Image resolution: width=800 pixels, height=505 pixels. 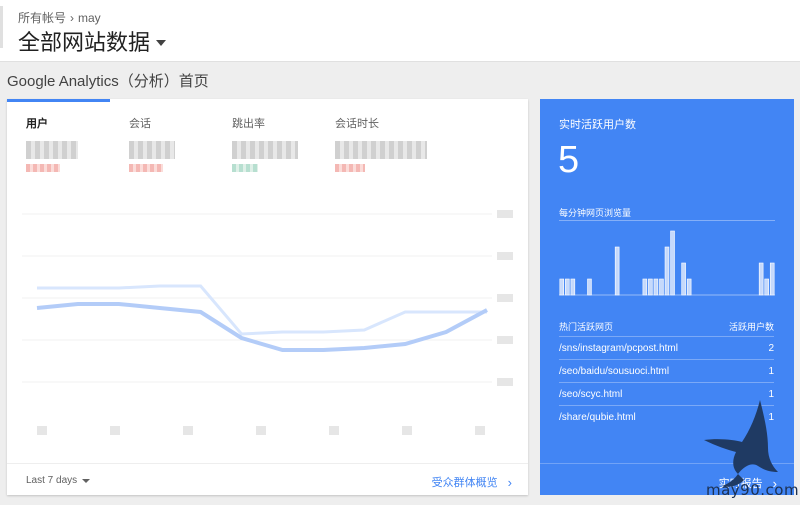 I want to click on overview-card-footer: Last 7 days 受众群体概览 ›, so click(x=267, y=479).